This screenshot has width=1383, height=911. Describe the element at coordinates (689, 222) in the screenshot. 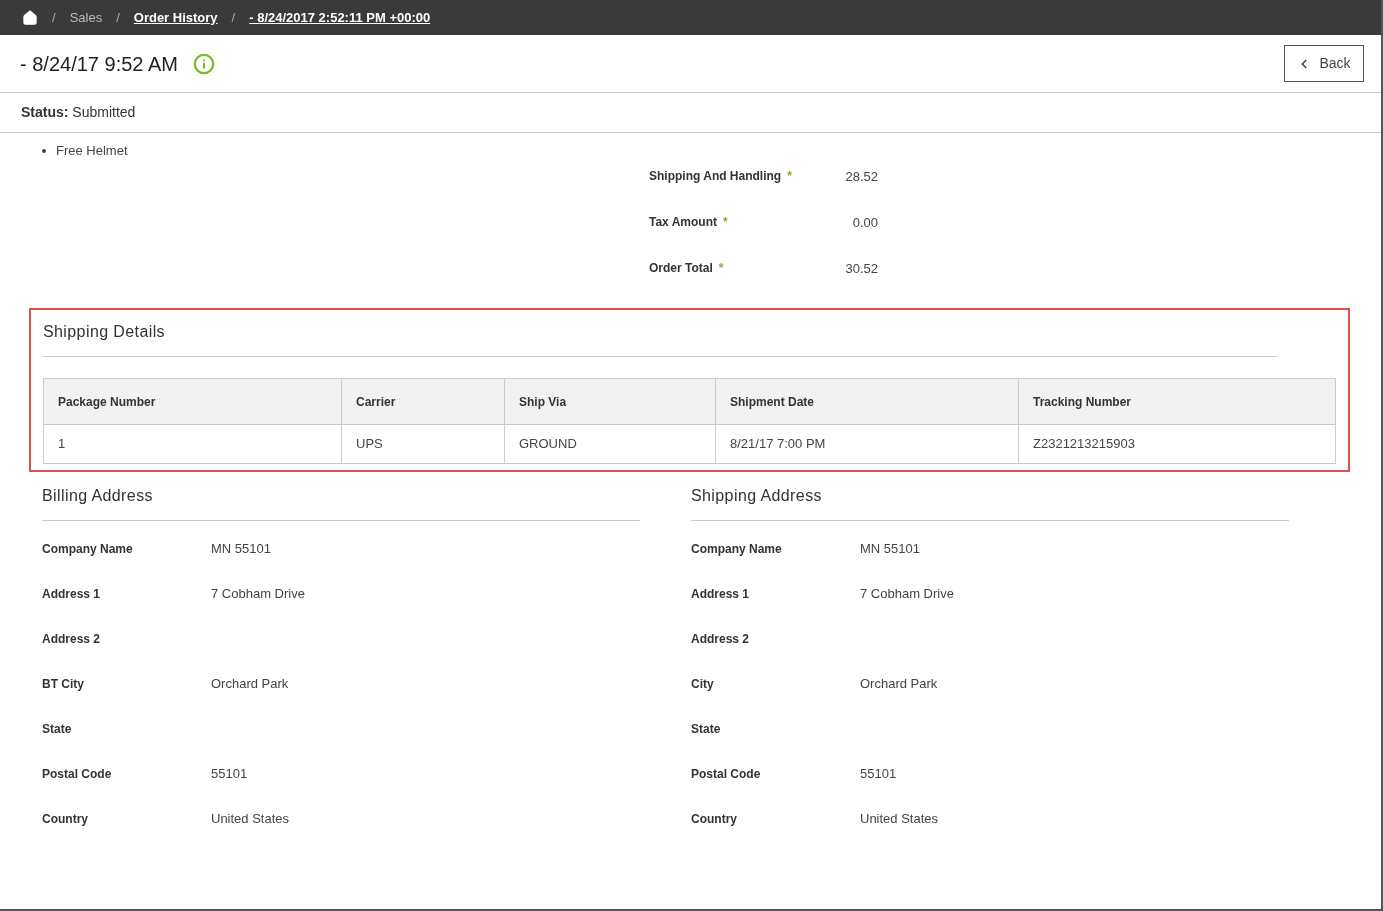

I see `total-label: Tax Amount *` at that location.